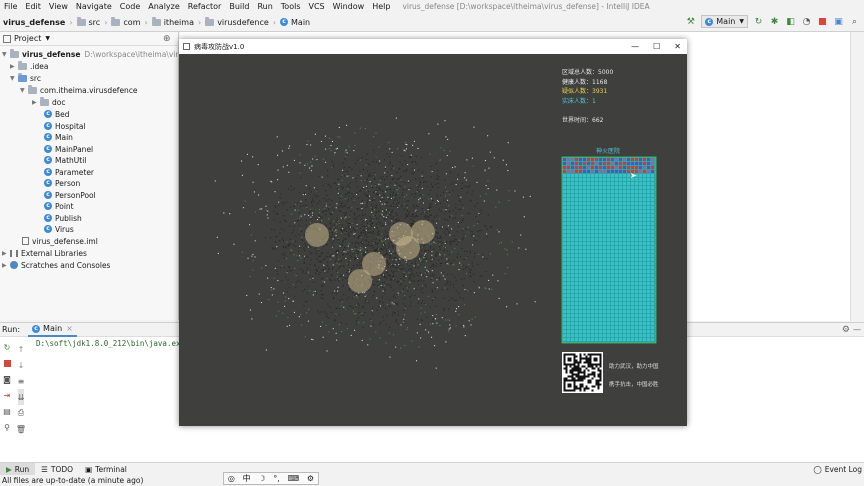  What do you see at coordinates (349, 6) in the screenshot?
I see `menu-window: Window` at bounding box center [349, 6].